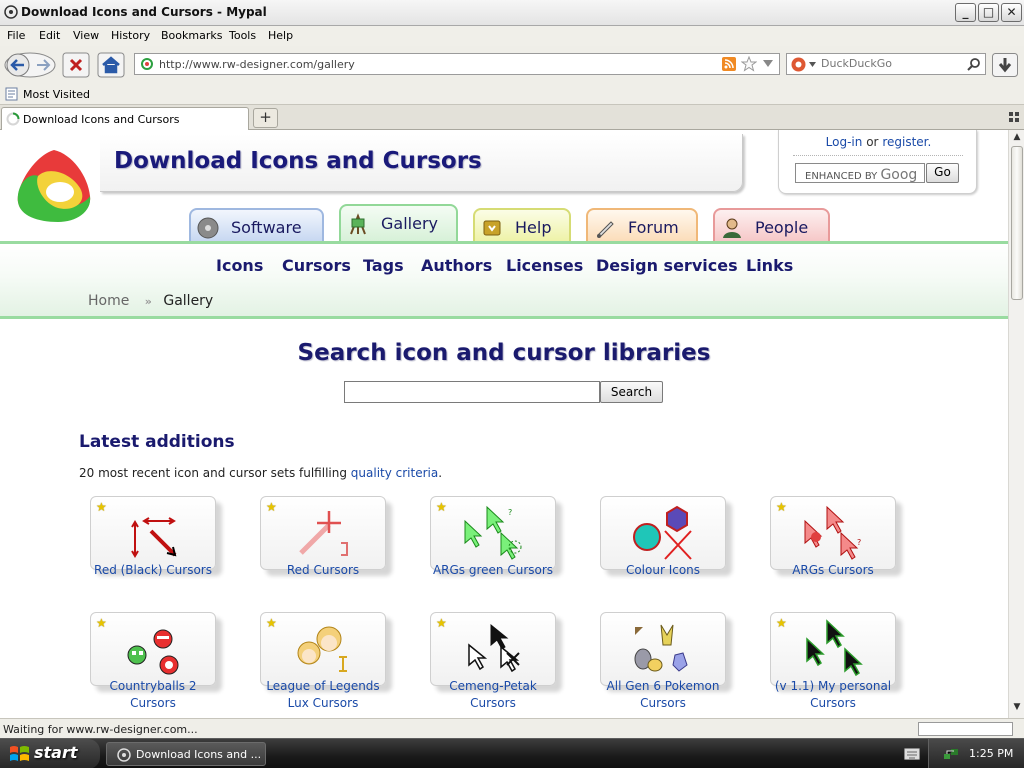 The height and width of the screenshot is (768, 1024). What do you see at coordinates (76, 65) in the screenshot?
I see `stop-icon` at bounding box center [76, 65].